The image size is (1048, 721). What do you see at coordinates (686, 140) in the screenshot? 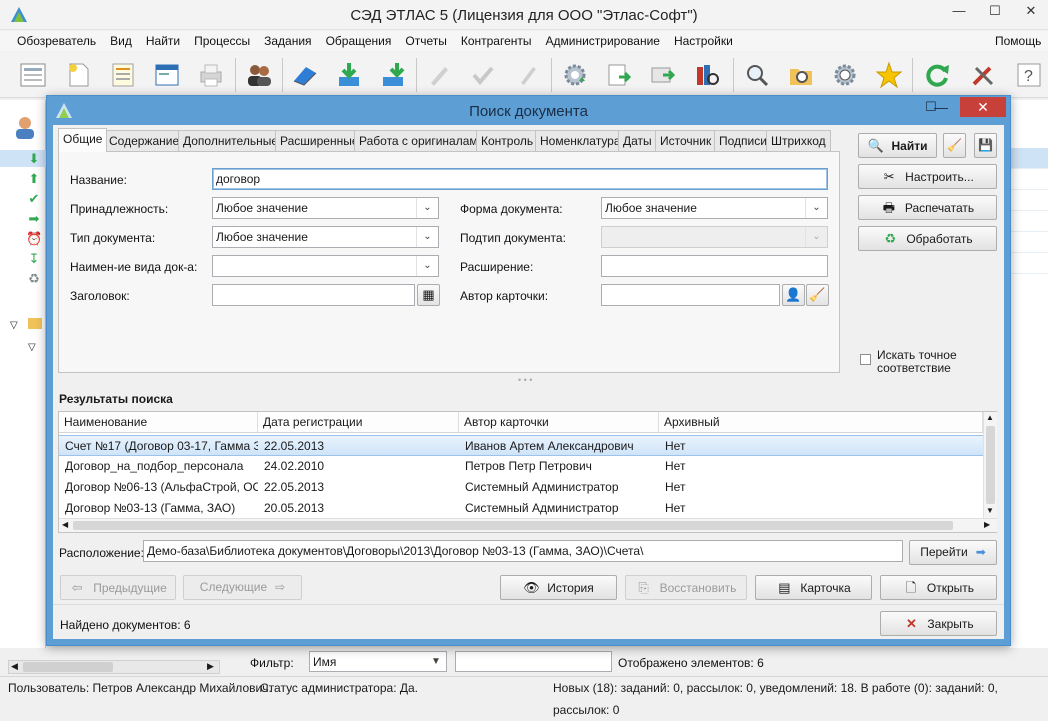
I see `tab-source: Источник` at bounding box center [686, 140].